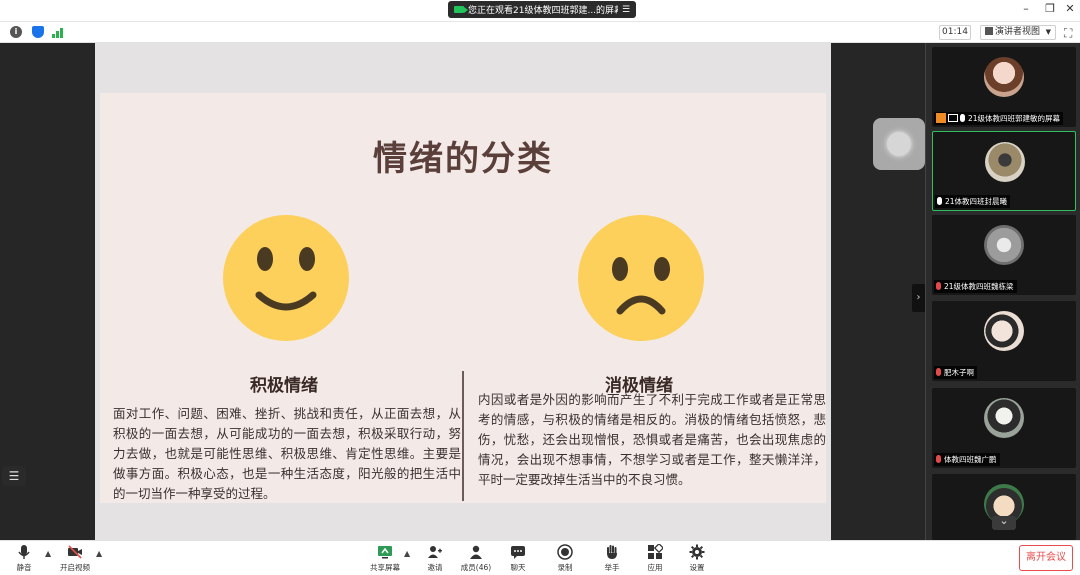 The width and height of the screenshot is (1080, 575). Describe the element at coordinates (75, 552) in the screenshot. I see `video-off-icon` at that location.